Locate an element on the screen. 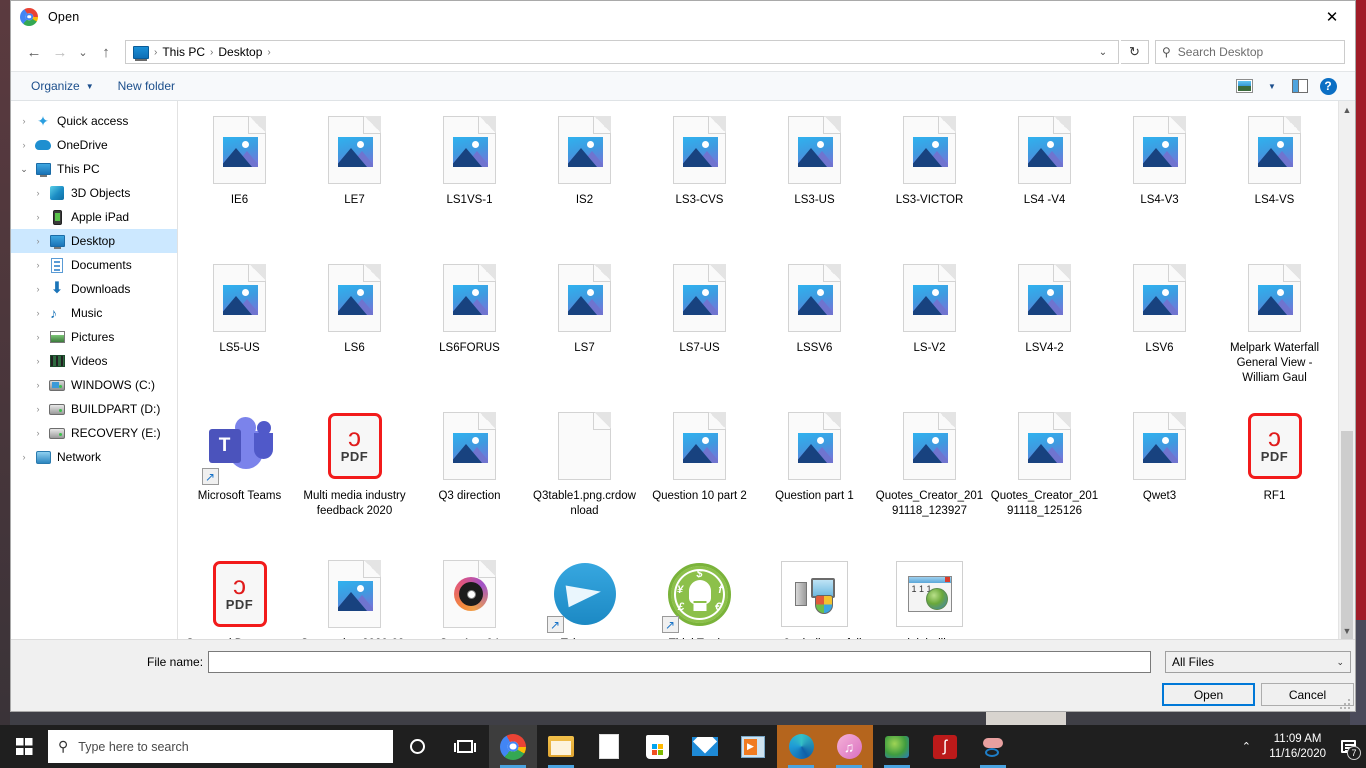 The height and width of the screenshot is (768, 1366). file-item: Sun Aug 04 2019MMM is located at coordinates (469, 595).